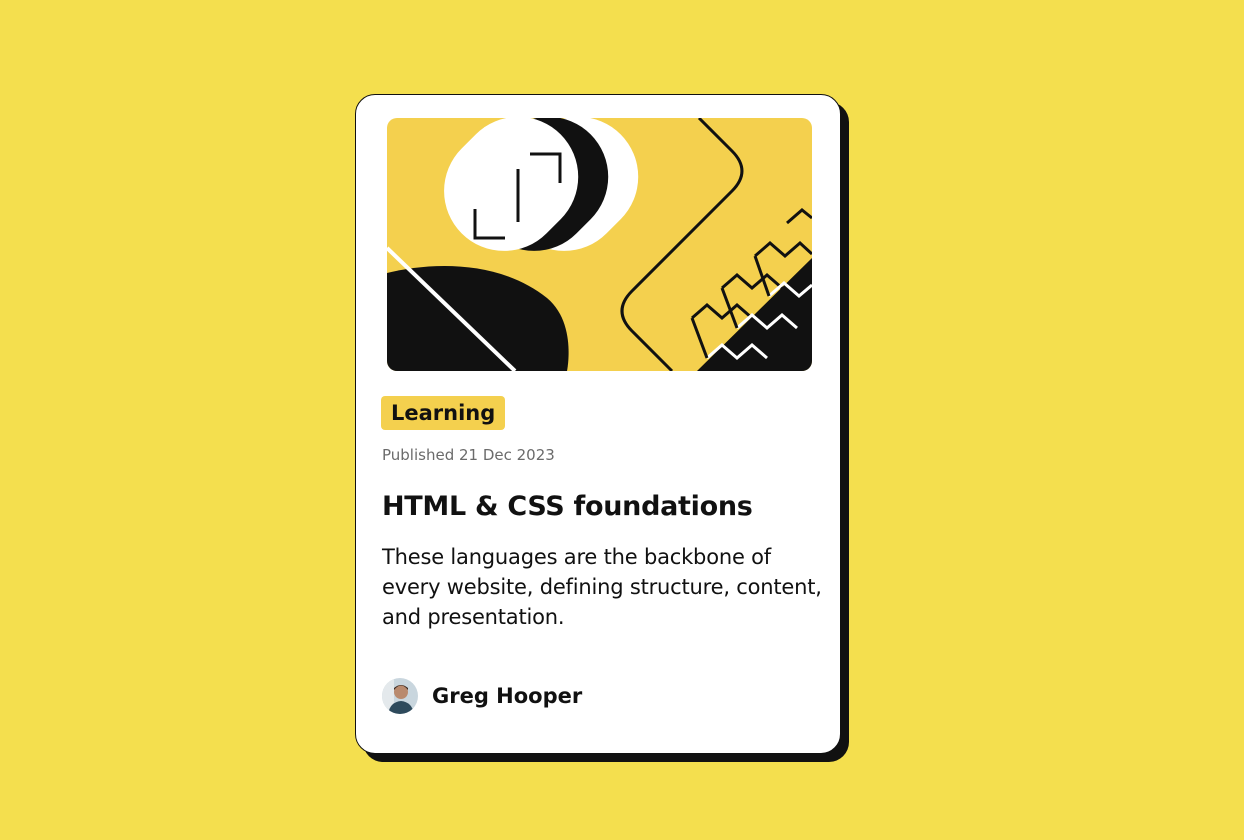 The width and height of the screenshot is (1244, 840). What do you see at coordinates (567, 506) in the screenshot?
I see `card-title: HTML & CSS foundations` at bounding box center [567, 506].